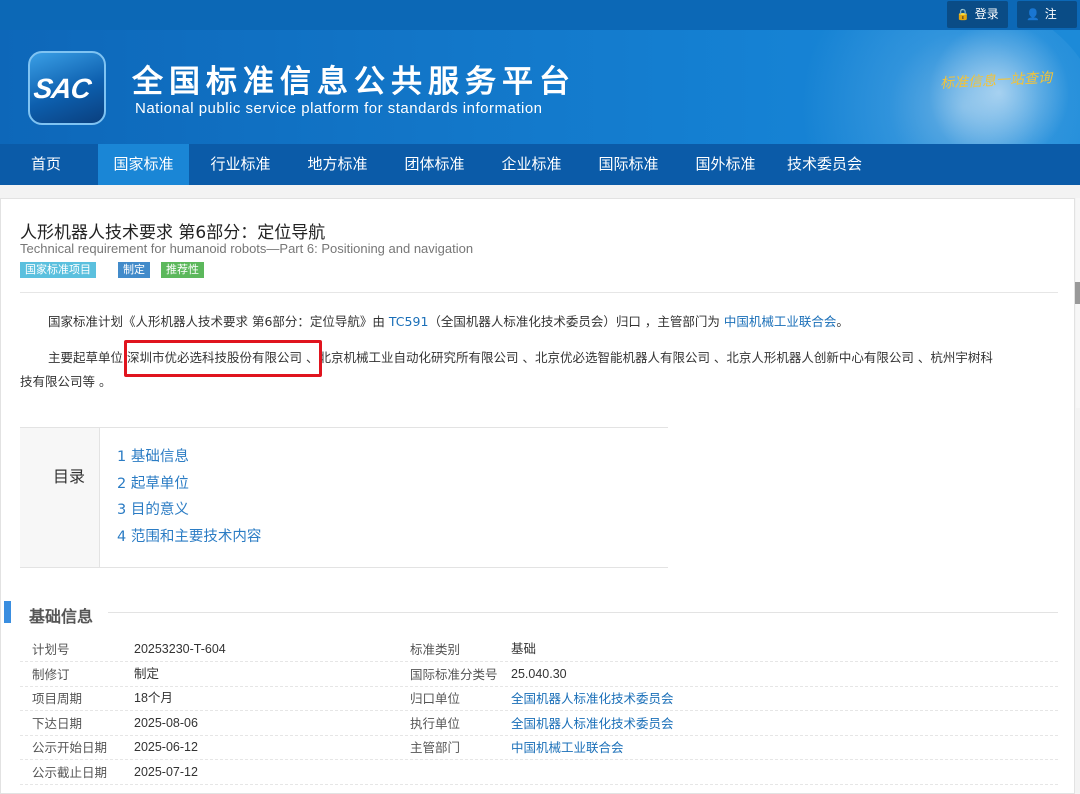  I want to click on login-button: 🔒 登录, so click(977, 14).